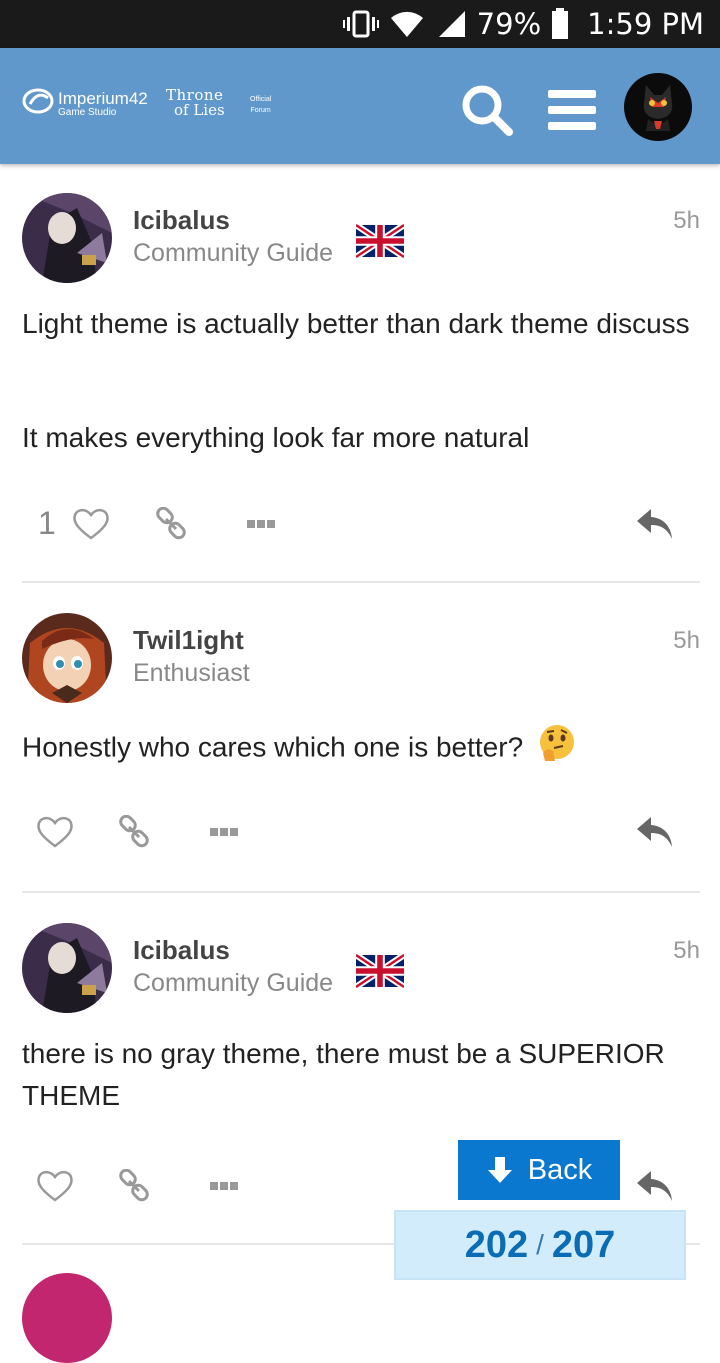 The image size is (720, 1363). I want to click on battery-percent: 79%, so click(509, 24).